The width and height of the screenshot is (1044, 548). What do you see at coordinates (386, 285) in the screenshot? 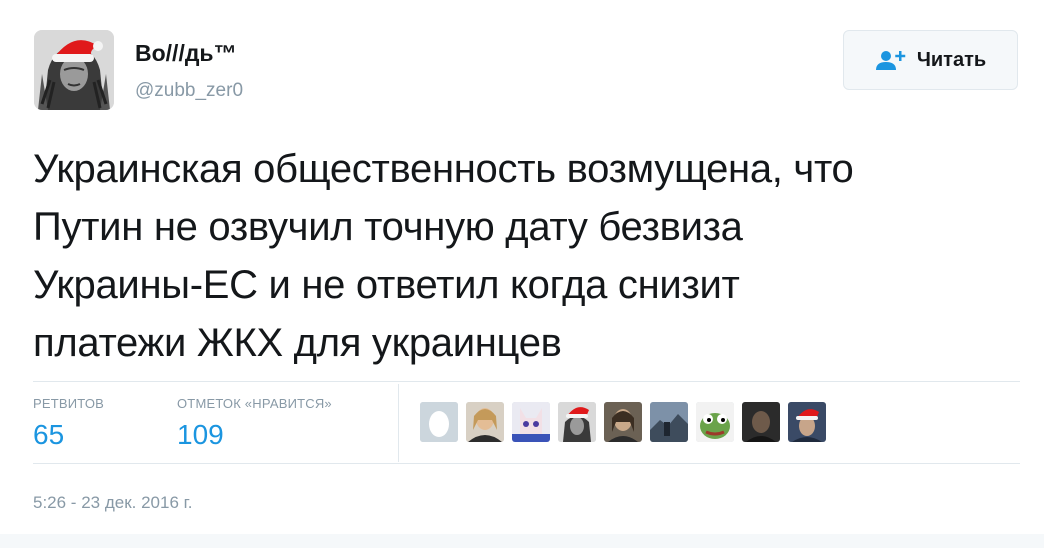
I see `tweet-text-line: Украины-ЕС и не ответил когда снизит` at bounding box center [386, 285].